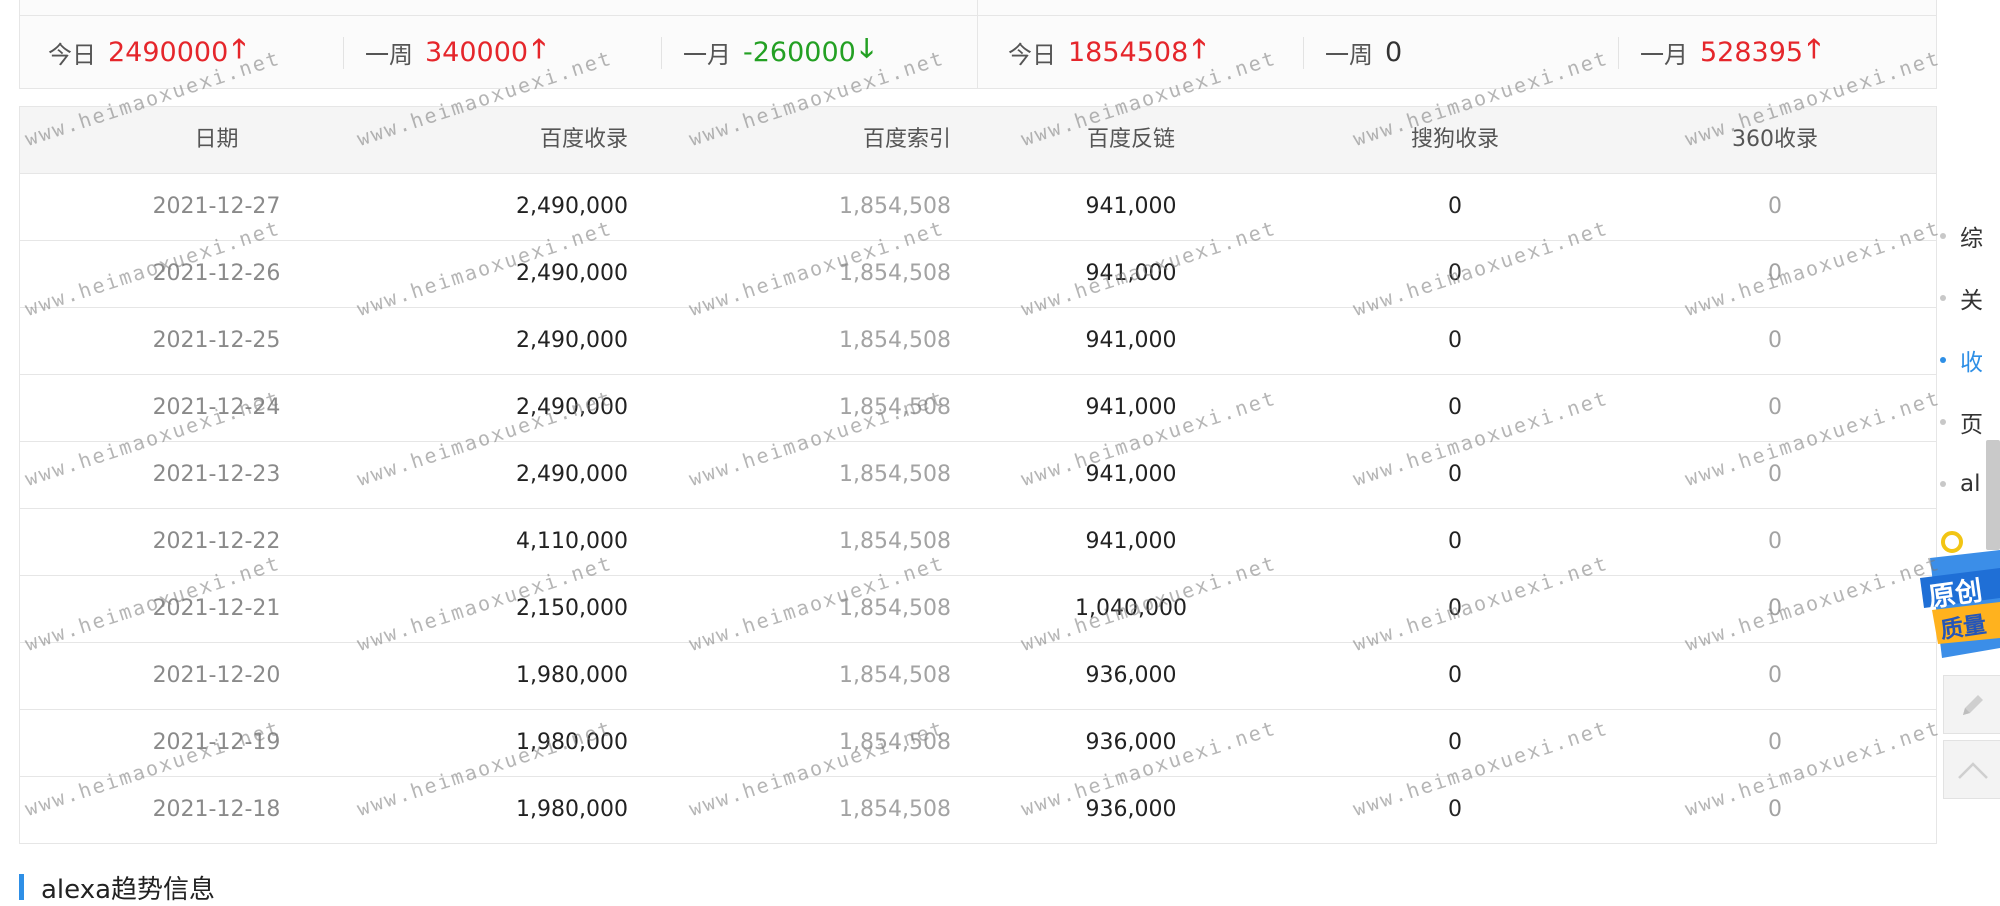 The height and width of the screenshot is (906, 2000). I want to click on column-header-baidu-search-index: 百度索引, so click(906, 139).